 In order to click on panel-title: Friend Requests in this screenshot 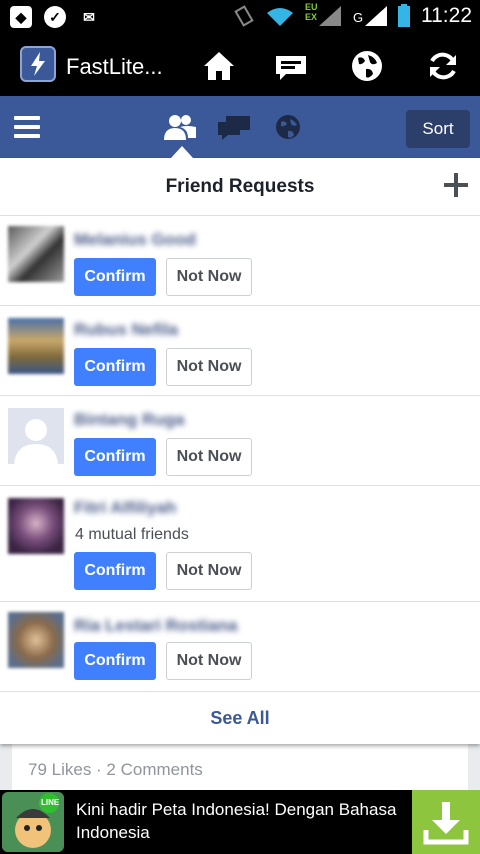, I will do `click(240, 186)`.